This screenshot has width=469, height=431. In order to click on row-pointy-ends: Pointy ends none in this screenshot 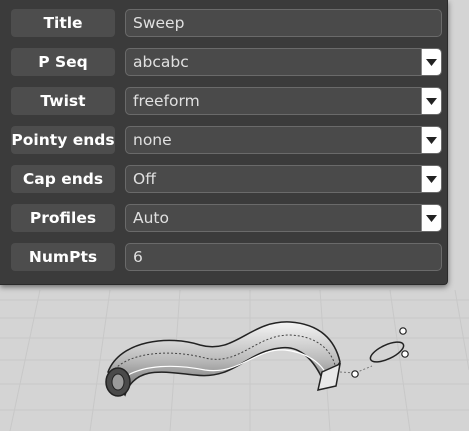, I will do `click(226, 140)`.